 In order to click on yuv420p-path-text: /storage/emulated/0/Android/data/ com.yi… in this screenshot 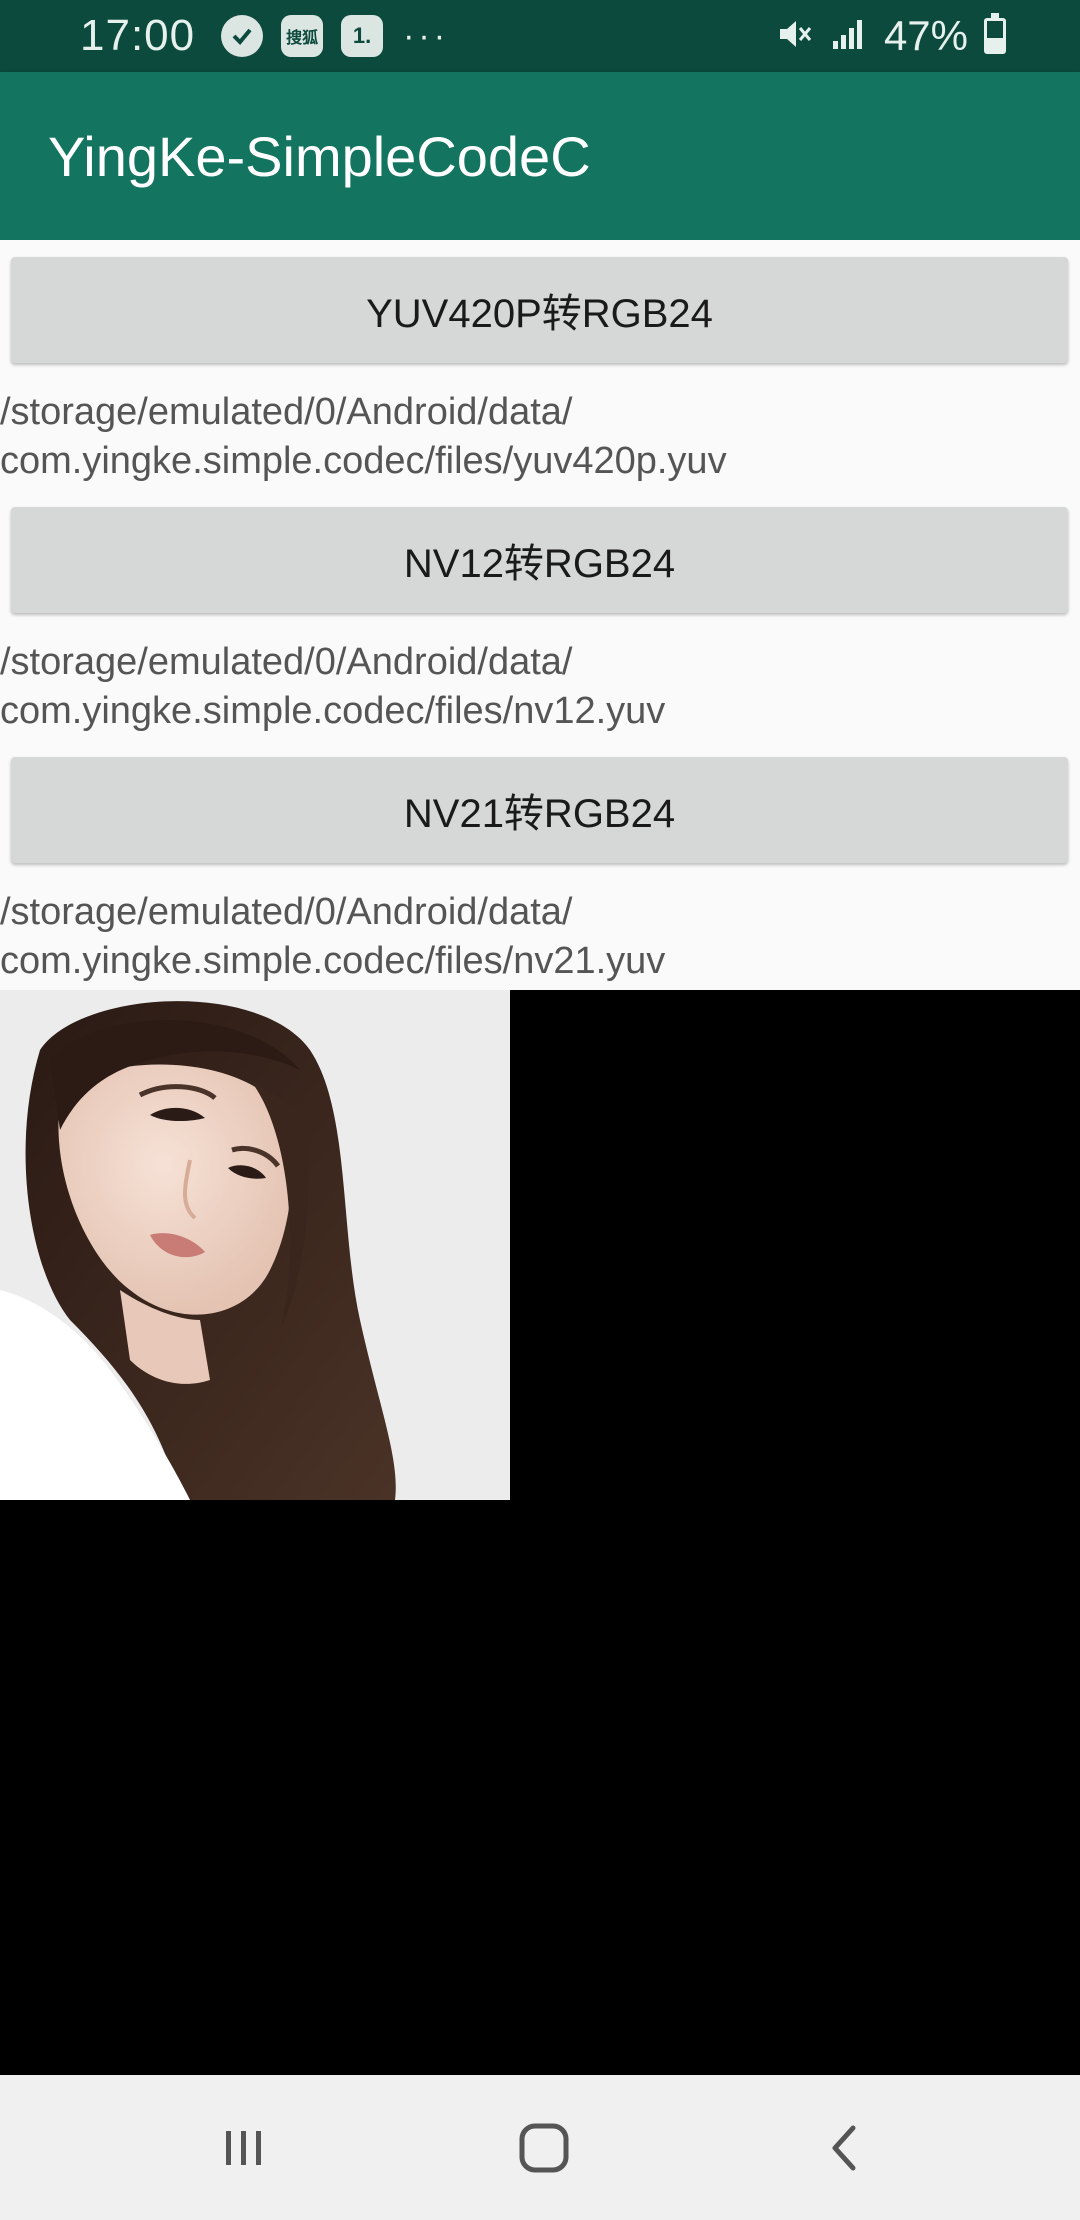, I will do `click(363, 436)`.